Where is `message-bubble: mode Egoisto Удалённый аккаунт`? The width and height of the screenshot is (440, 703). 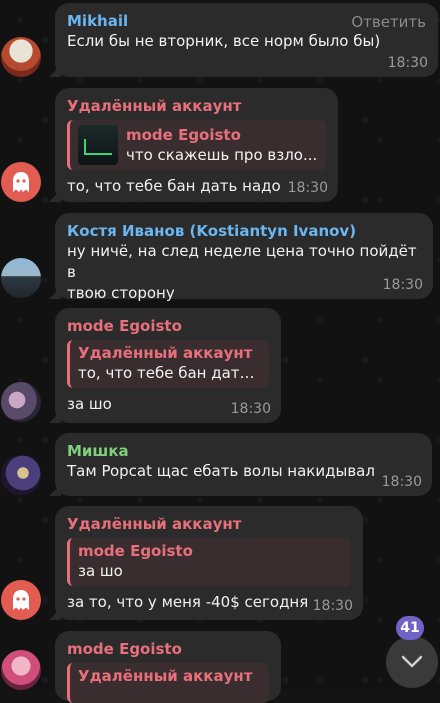 message-bubble: mode Egoisto Удалённый аккаунт is located at coordinates (168, 667).